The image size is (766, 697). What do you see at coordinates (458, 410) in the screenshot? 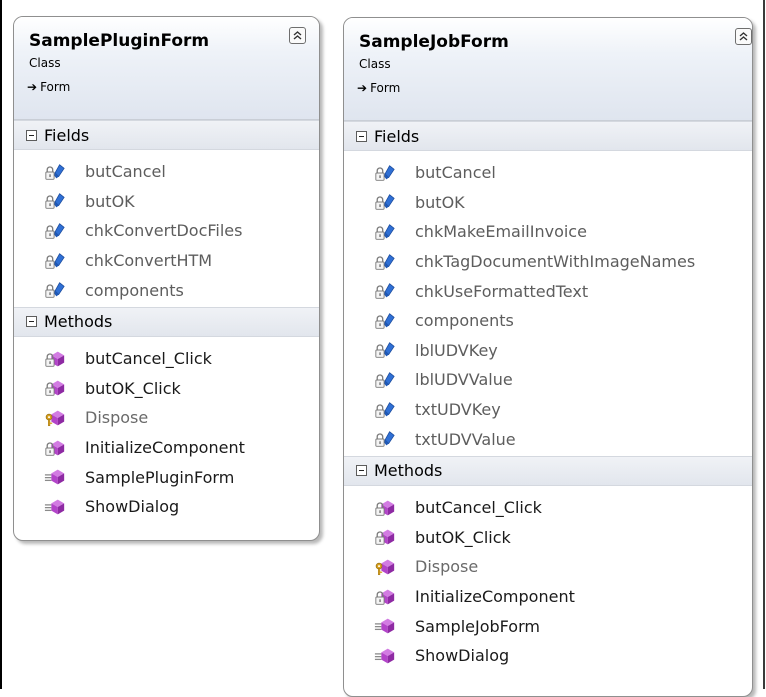
I see `member-name: txtUDVKey` at bounding box center [458, 410].